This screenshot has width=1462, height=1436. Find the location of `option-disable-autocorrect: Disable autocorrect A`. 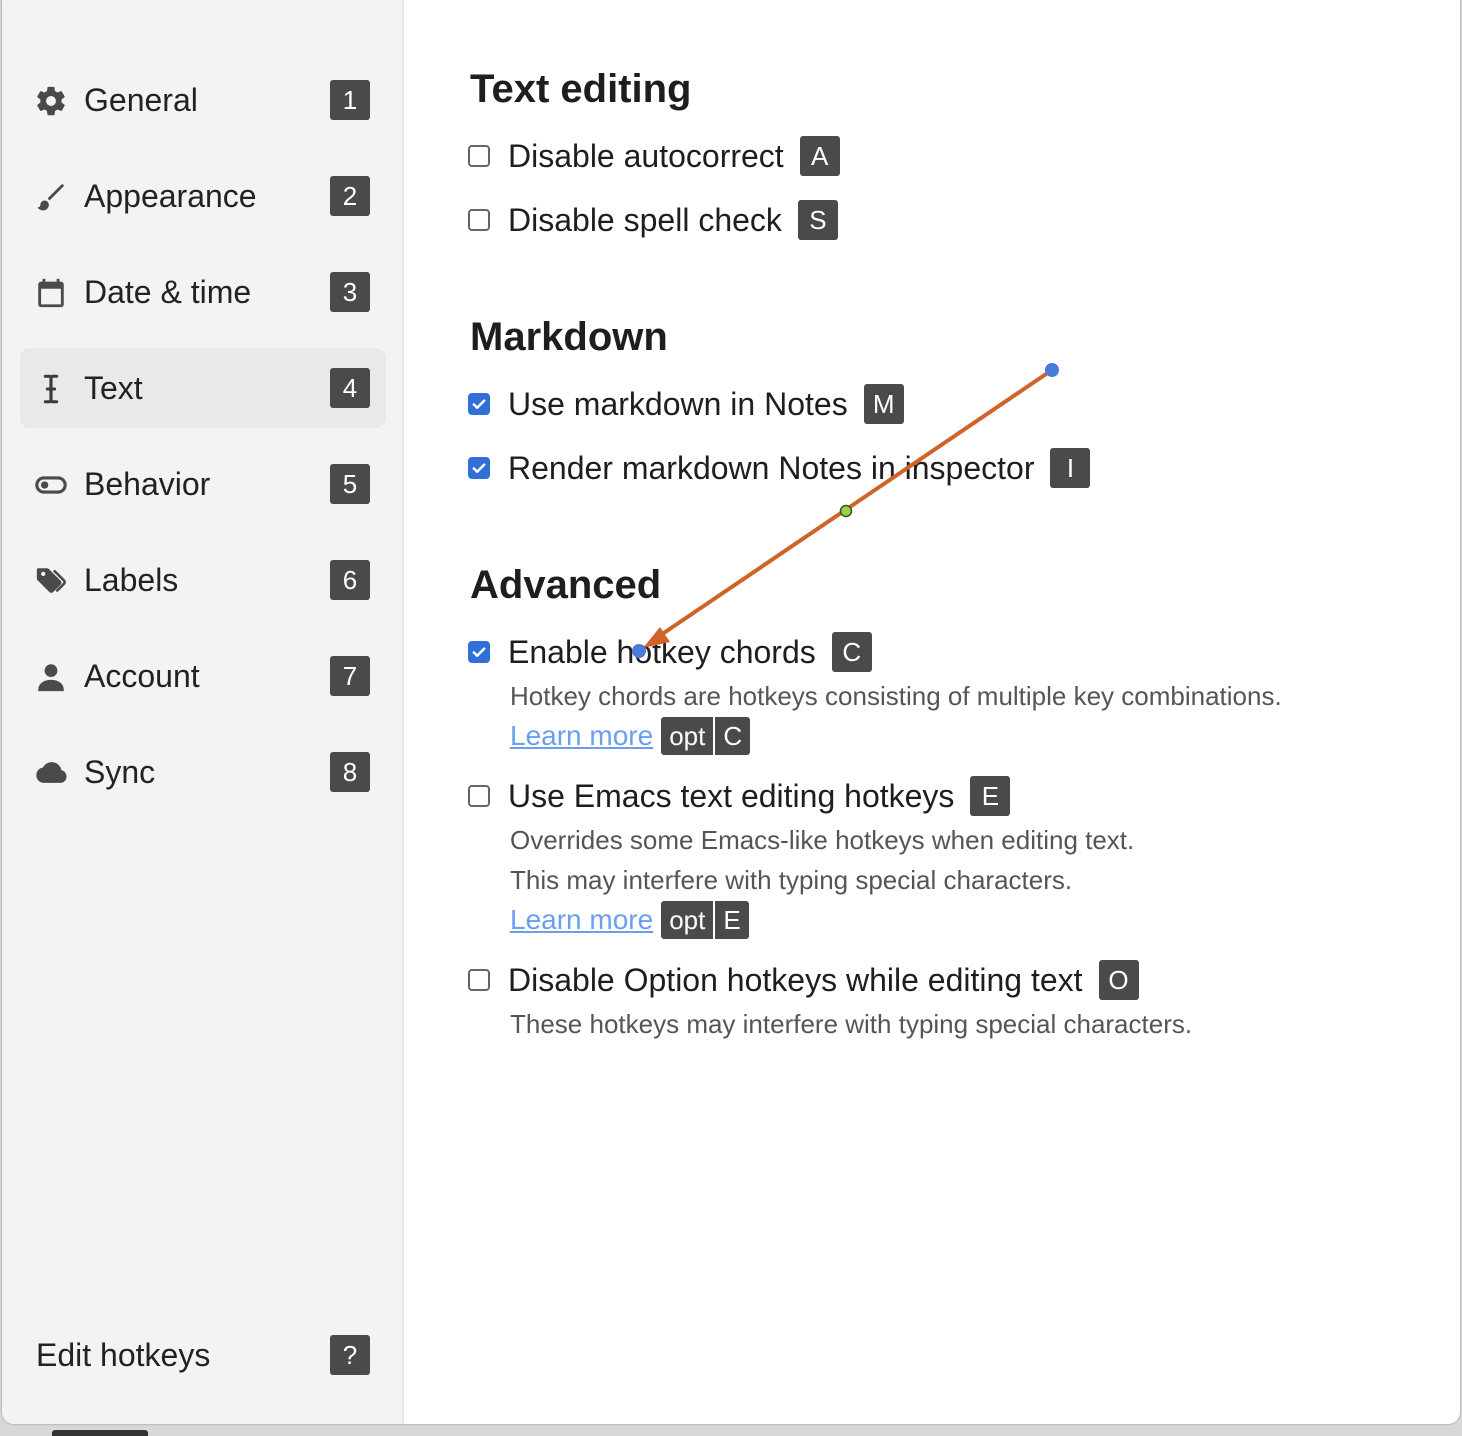

option-disable-autocorrect: Disable autocorrect A is located at coordinates (654, 156).